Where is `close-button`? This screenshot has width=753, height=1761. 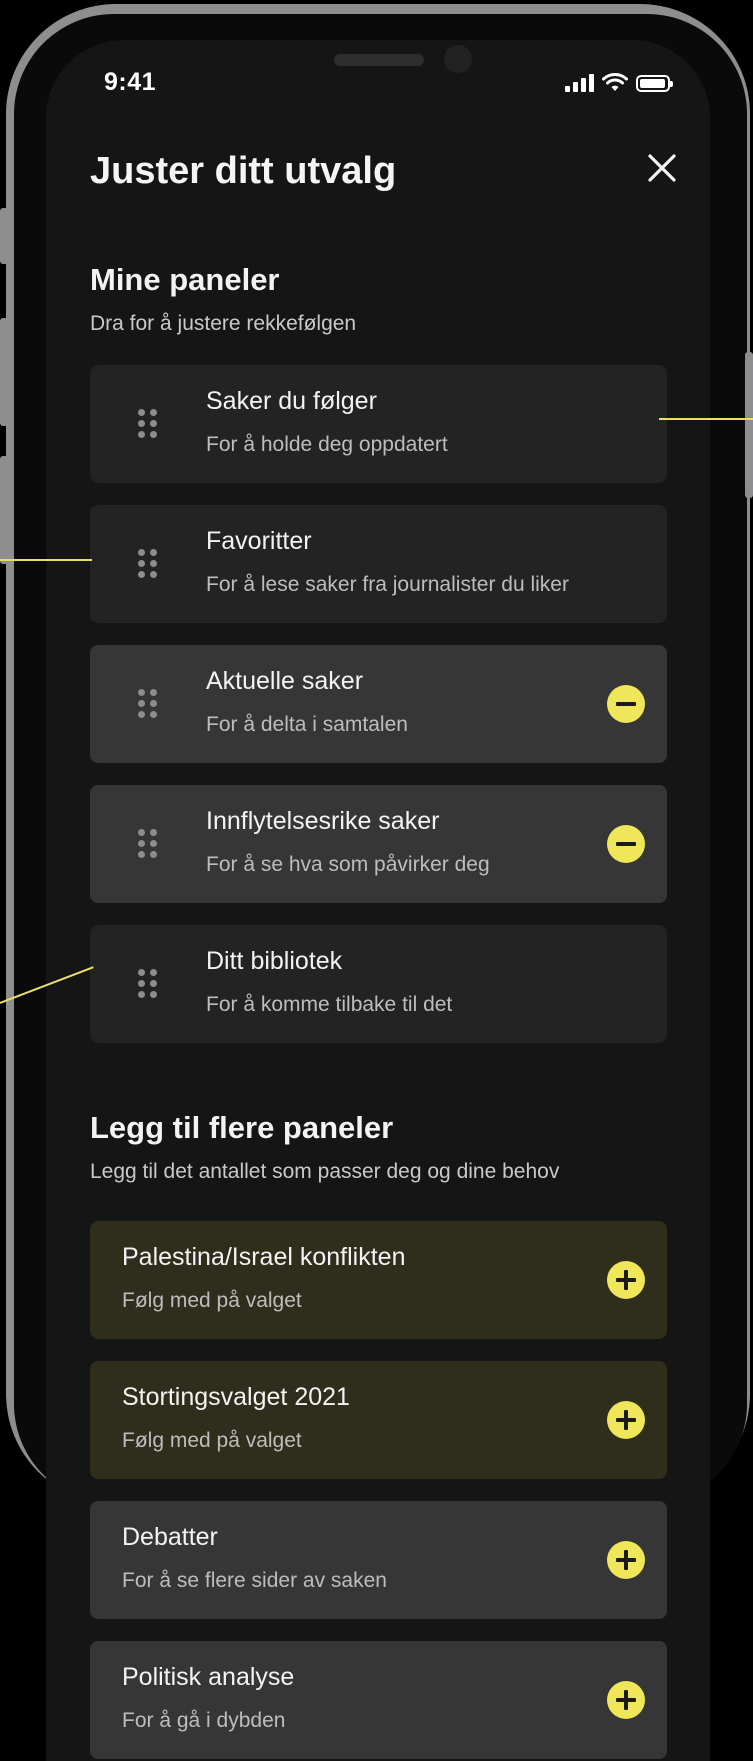
close-button is located at coordinates (662, 168).